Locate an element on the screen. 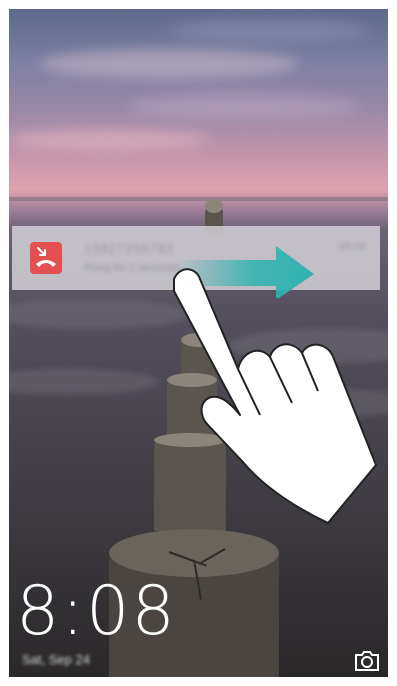 The width and height of the screenshot is (397, 686). camera-icon is located at coordinates (367, 661).